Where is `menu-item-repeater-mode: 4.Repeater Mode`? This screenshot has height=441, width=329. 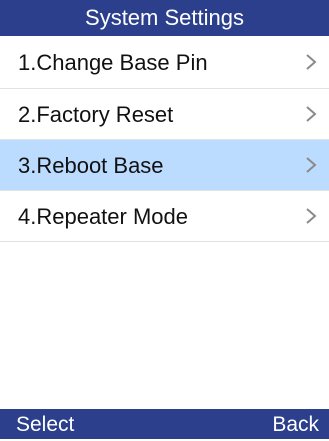
menu-item-repeater-mode: 4.Repeater Mode is located at coordinates (164, 216).